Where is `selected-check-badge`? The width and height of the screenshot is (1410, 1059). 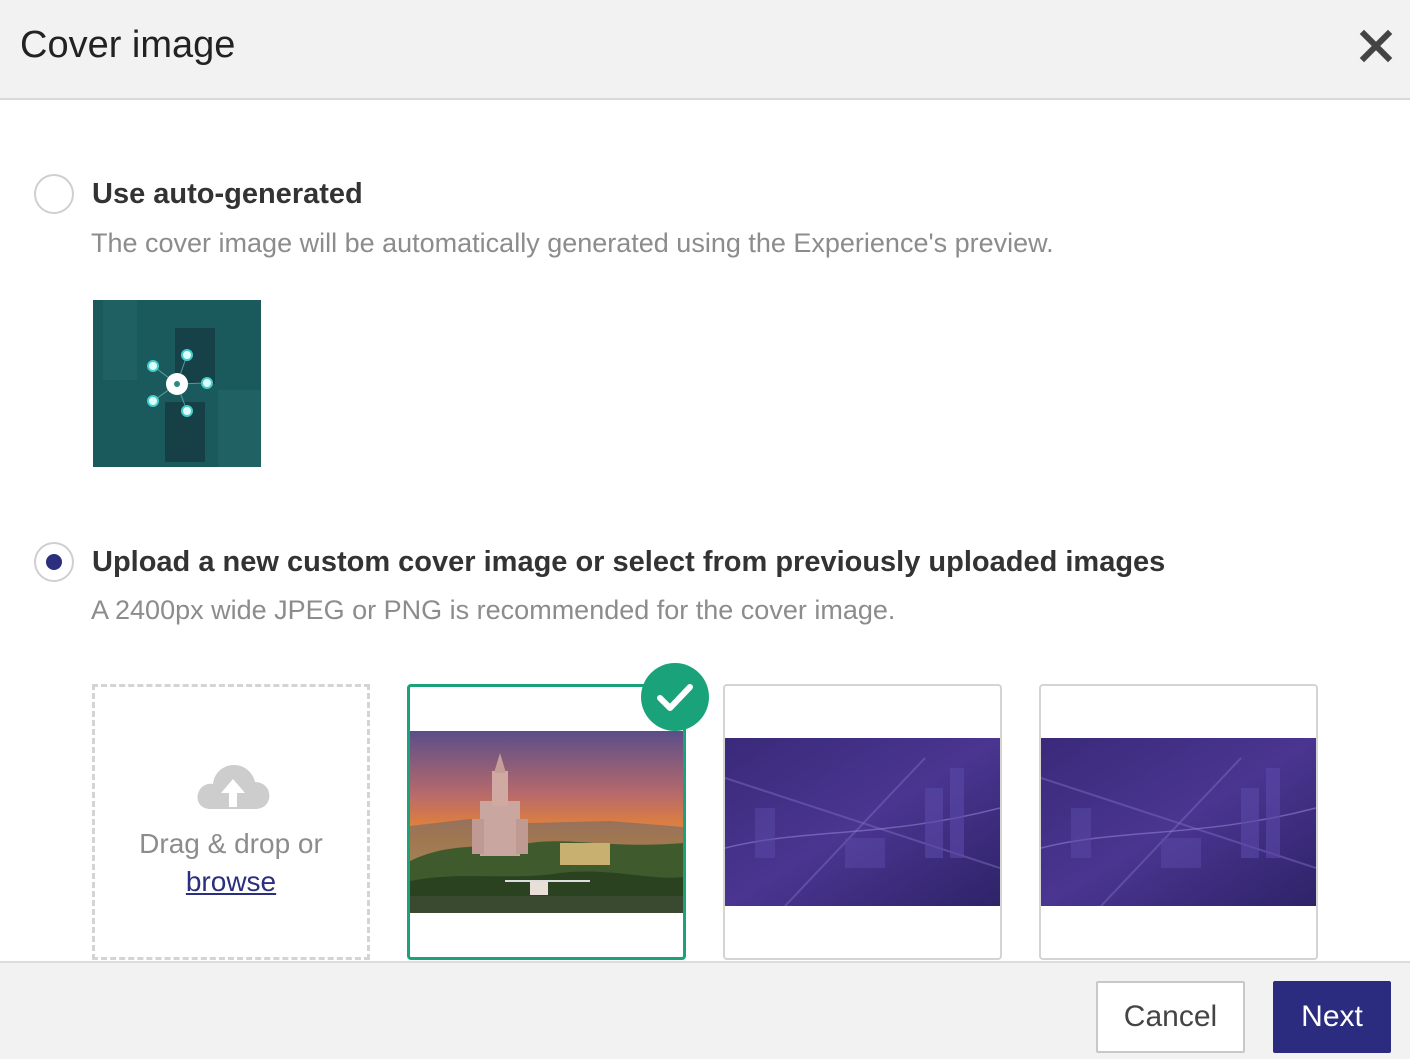 selected-check-badge is located at coordinates (675, 697).